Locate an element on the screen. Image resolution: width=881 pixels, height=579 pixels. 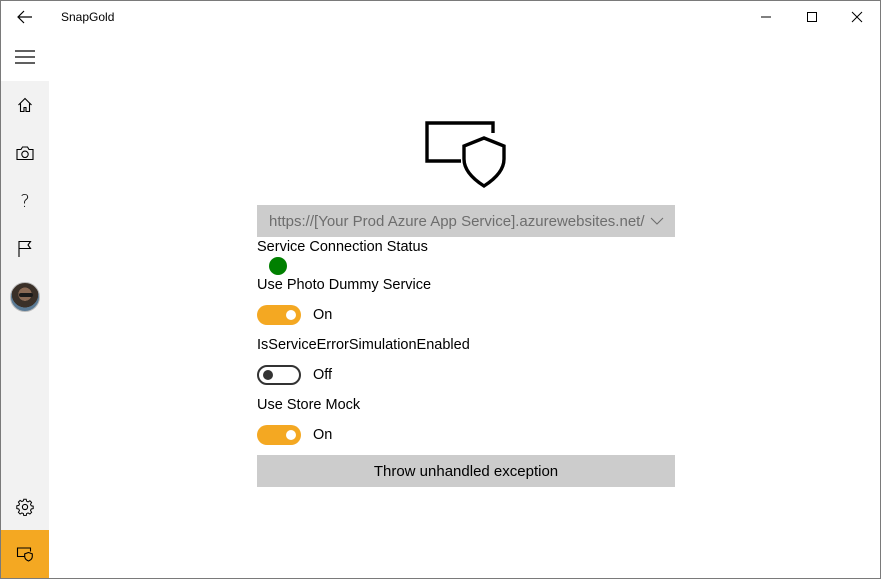
maximize-icon is located at coordinates (812, 17).